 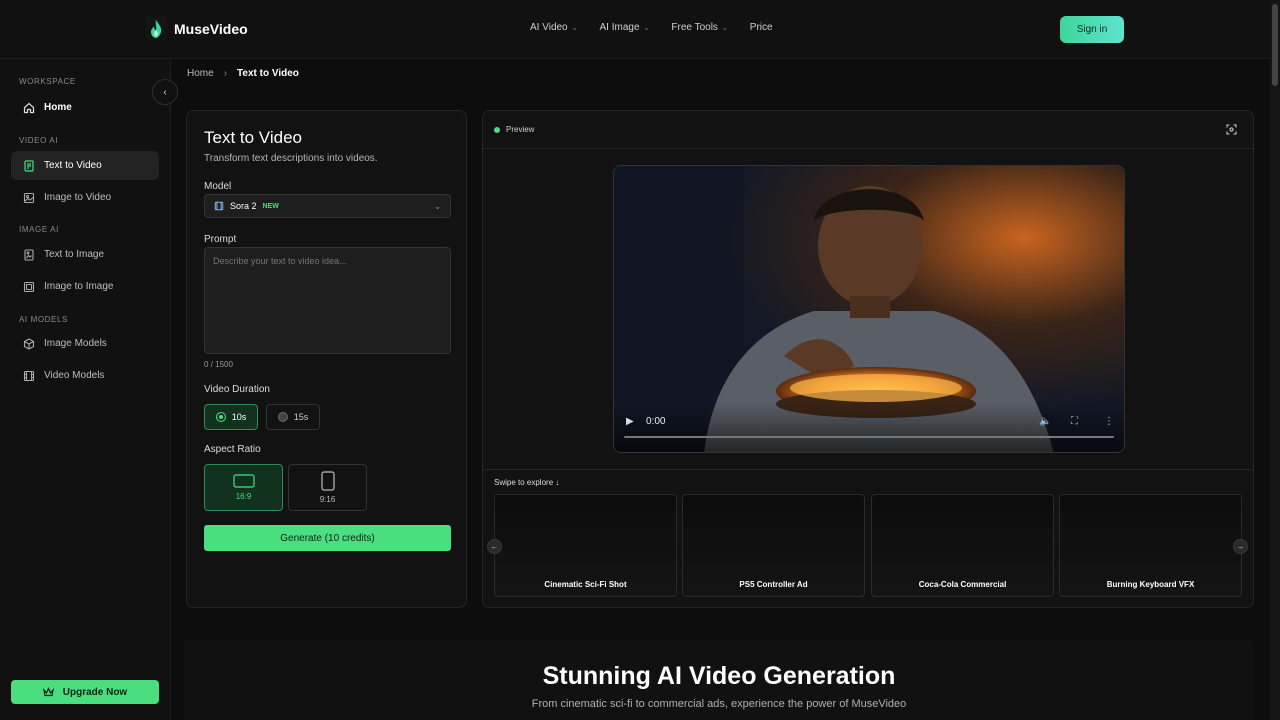 What do you see at coordinates (327, 206) in the screenshot?
I see `model-select: Sora 2 NEW ⌄` at bounding box center [327, 206].